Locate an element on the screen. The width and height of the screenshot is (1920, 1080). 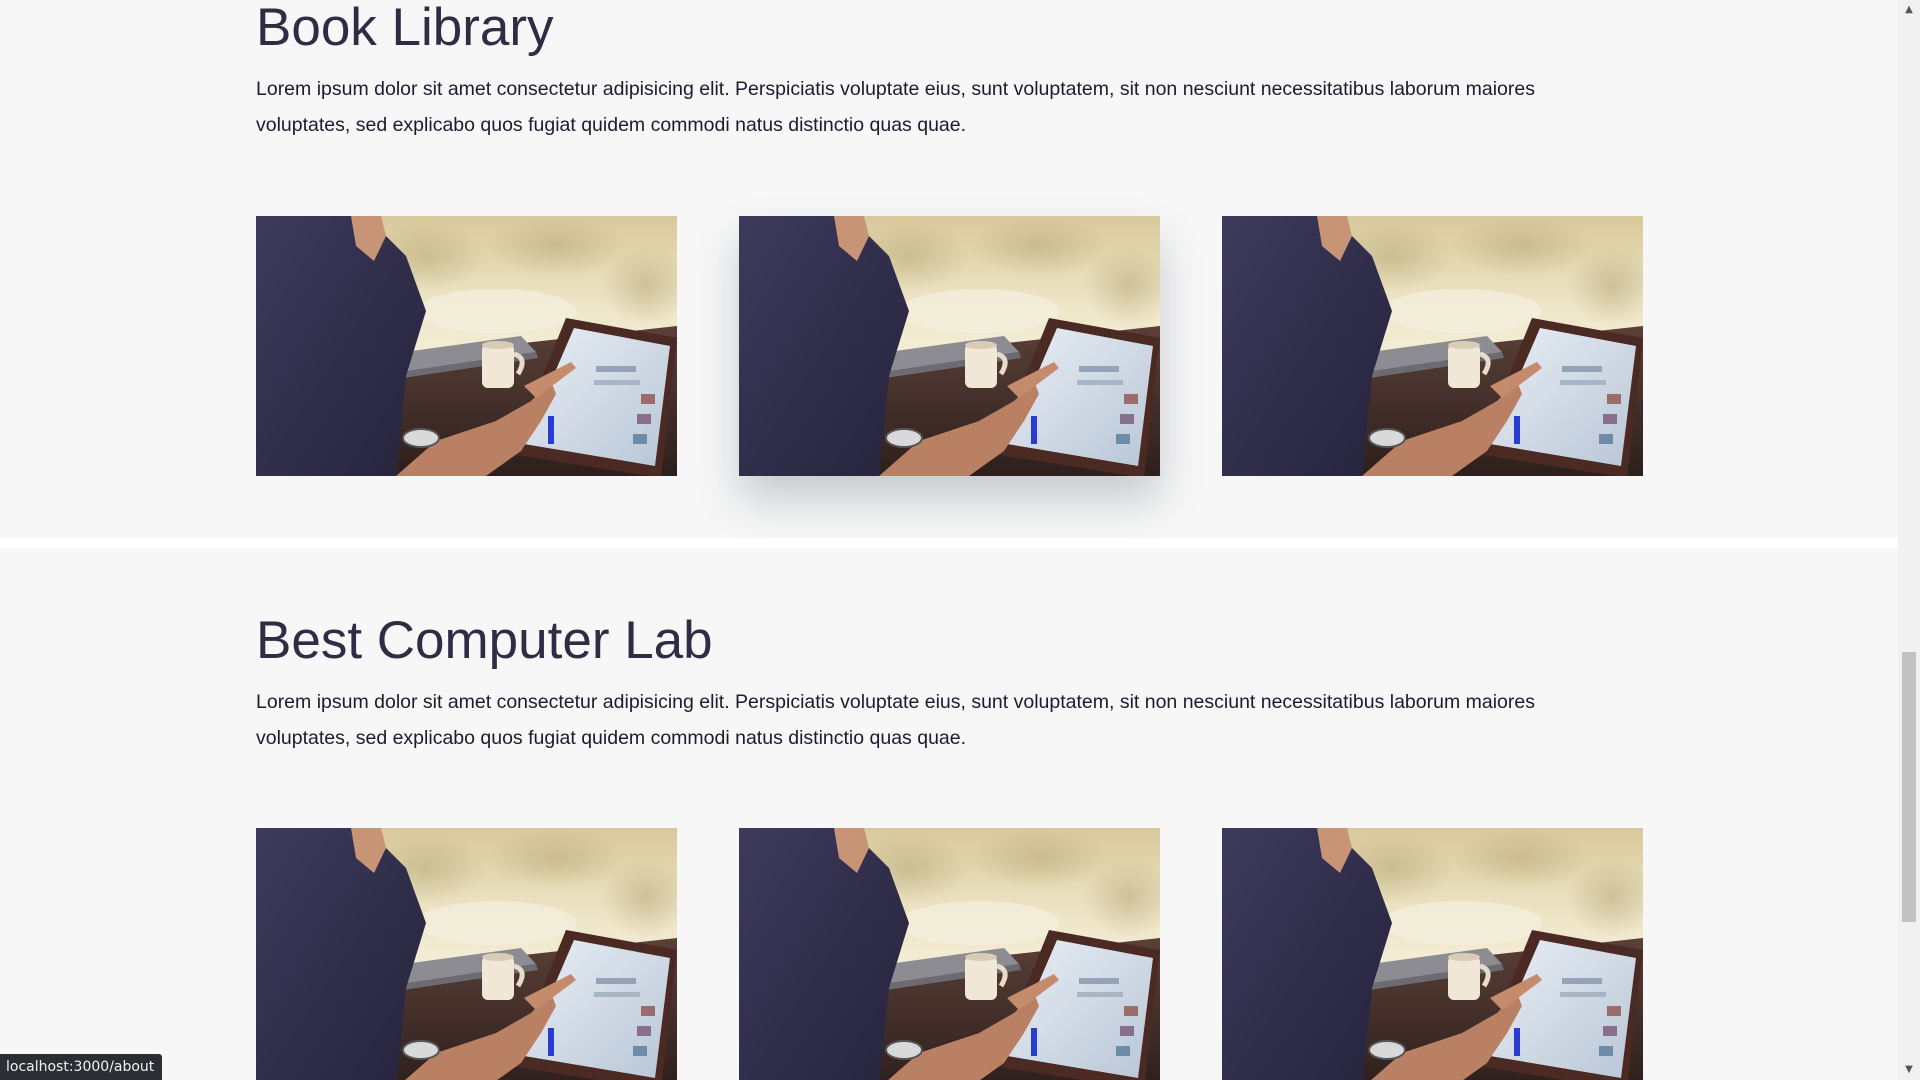
vertical-scrollbar: ▲ ▼ is located at coordinates (1909, 540).